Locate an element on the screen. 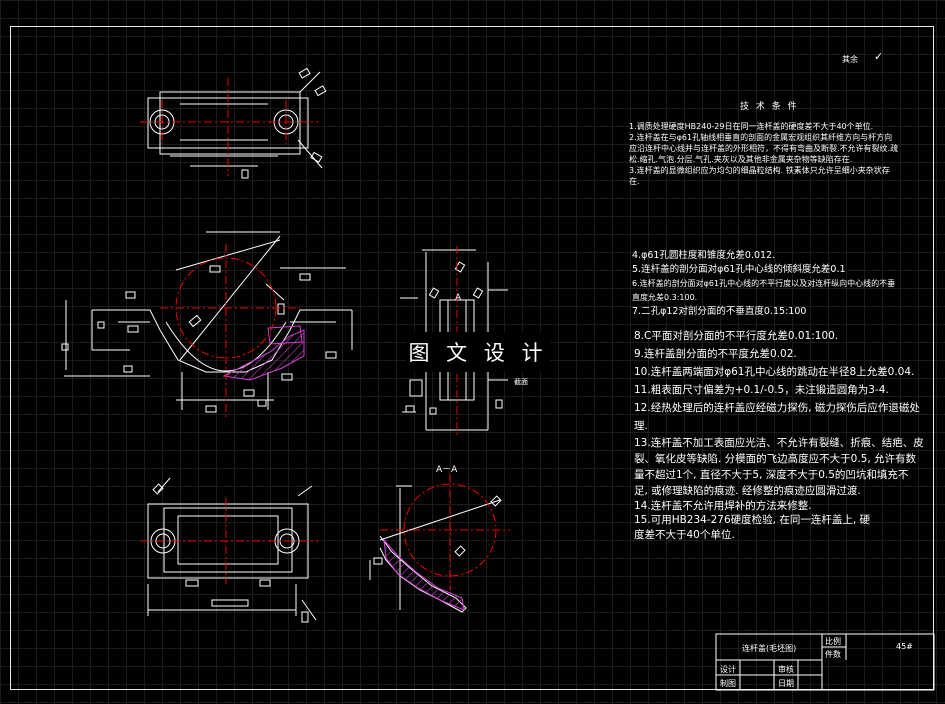 Image resolution: width=945 pixels, height=704 pixels. note-line: 14.连杆盖不允许用焊补的方法来修整. is located at coordinates (723, 506).